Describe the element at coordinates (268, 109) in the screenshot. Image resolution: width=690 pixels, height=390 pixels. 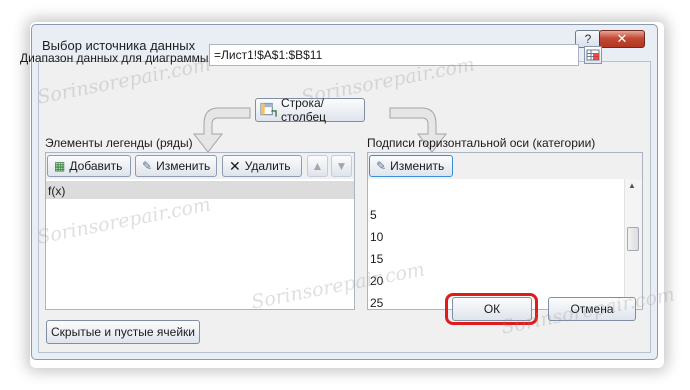
I see `switch-row-column-icon` at that location.